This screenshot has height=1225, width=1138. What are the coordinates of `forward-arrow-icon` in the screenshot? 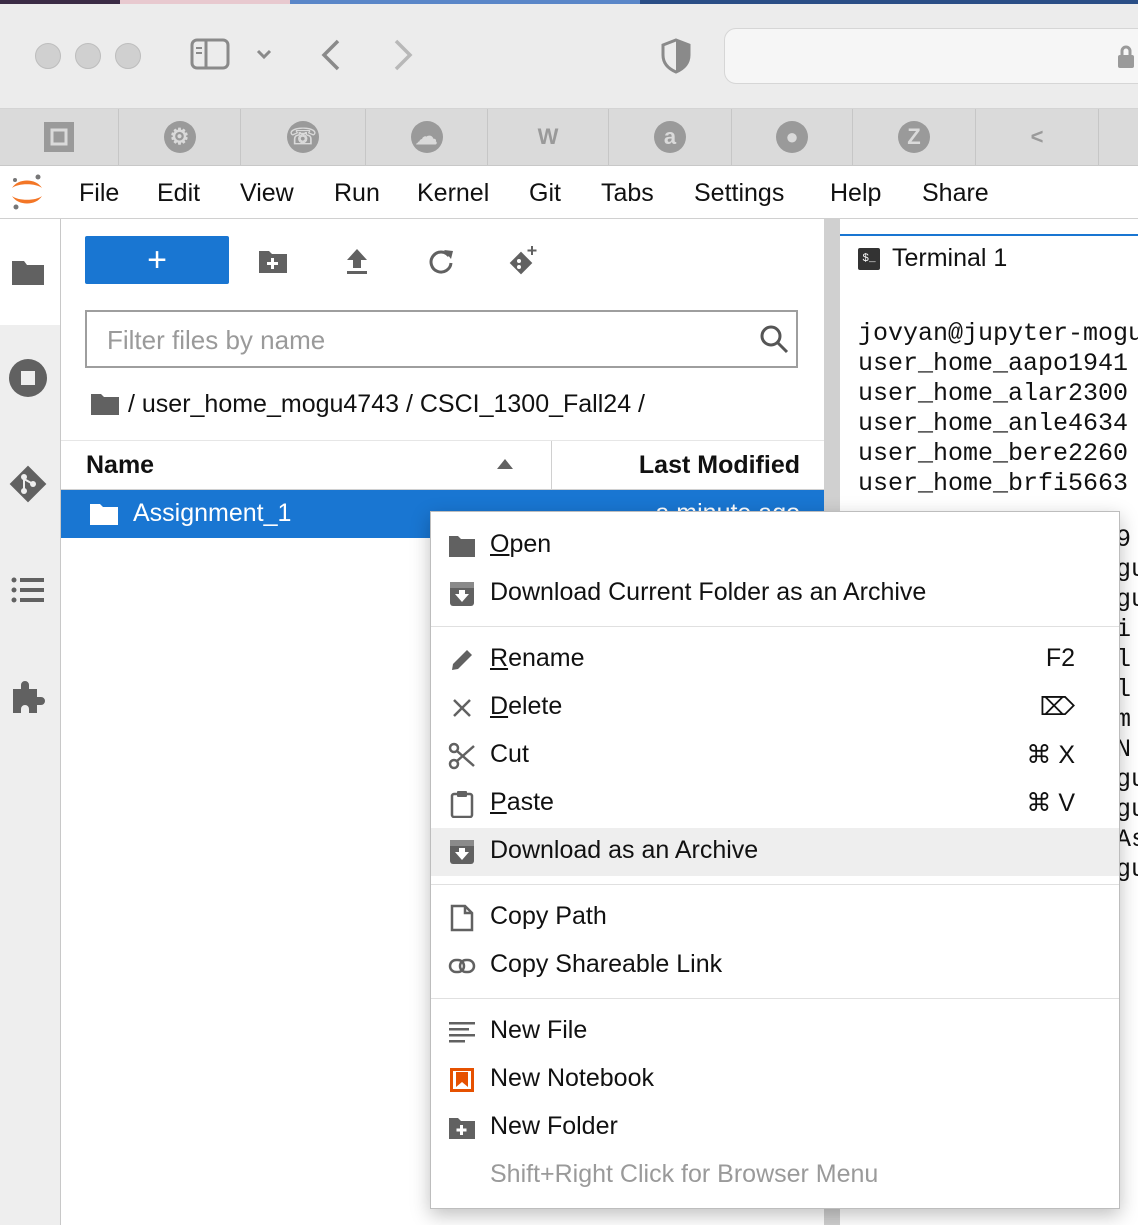 It's located at (403, 55).